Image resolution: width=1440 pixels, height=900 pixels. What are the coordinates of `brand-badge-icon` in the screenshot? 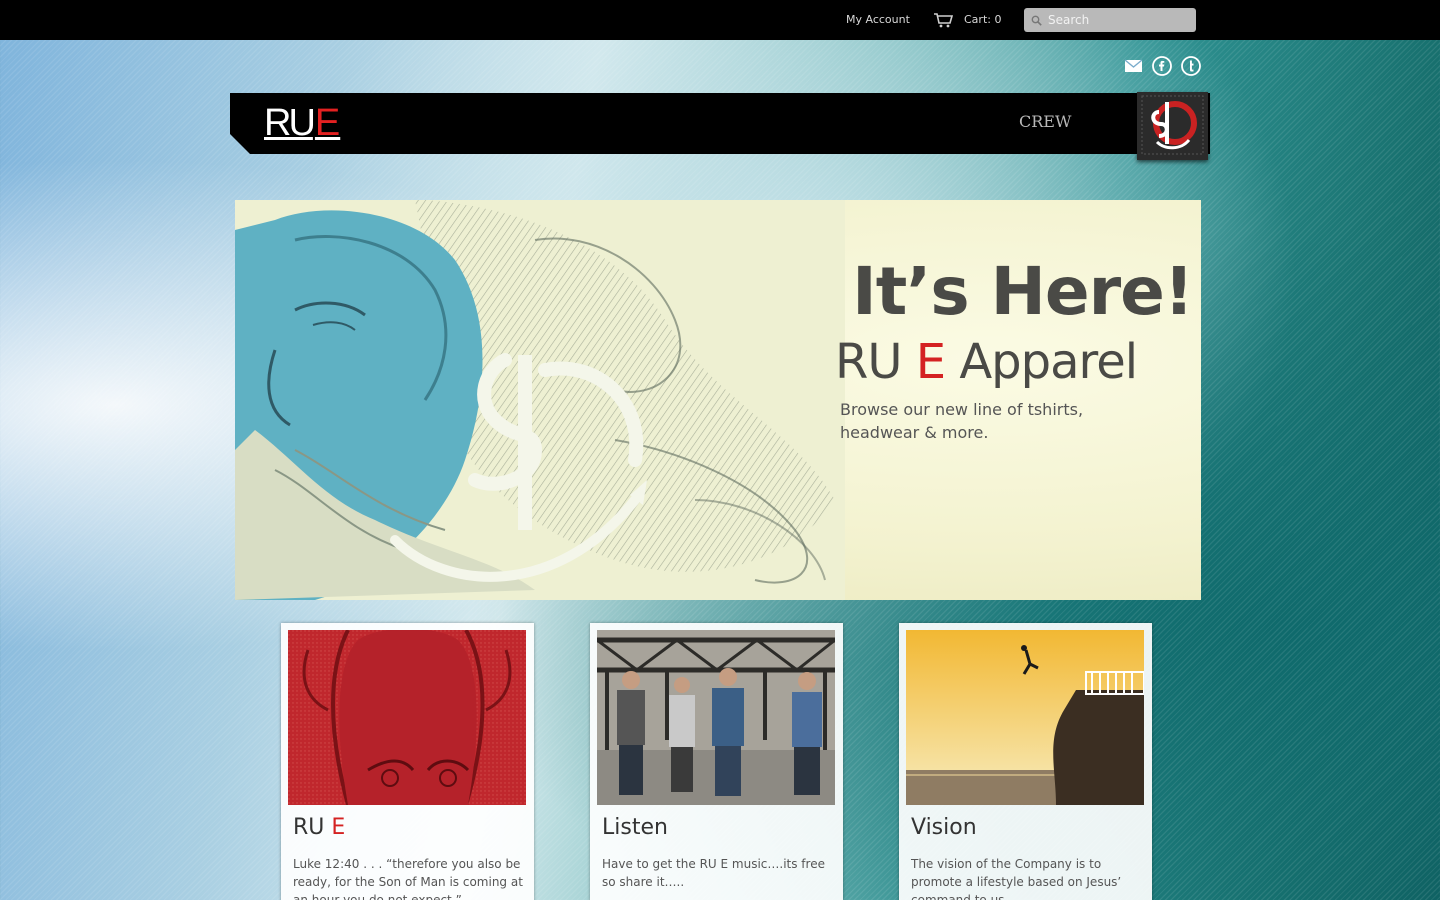 It's located at (1172, 126).